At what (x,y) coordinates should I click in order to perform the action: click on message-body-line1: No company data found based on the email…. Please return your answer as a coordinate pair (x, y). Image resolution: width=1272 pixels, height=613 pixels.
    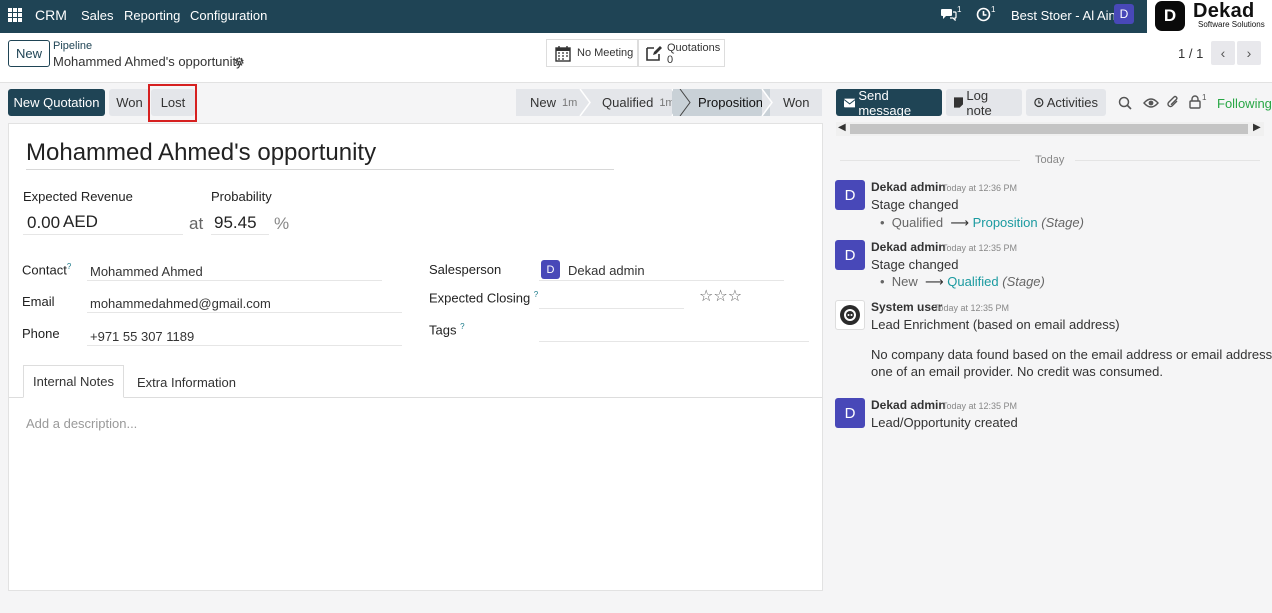
    Looking at the image, I should click on (1071, 354).